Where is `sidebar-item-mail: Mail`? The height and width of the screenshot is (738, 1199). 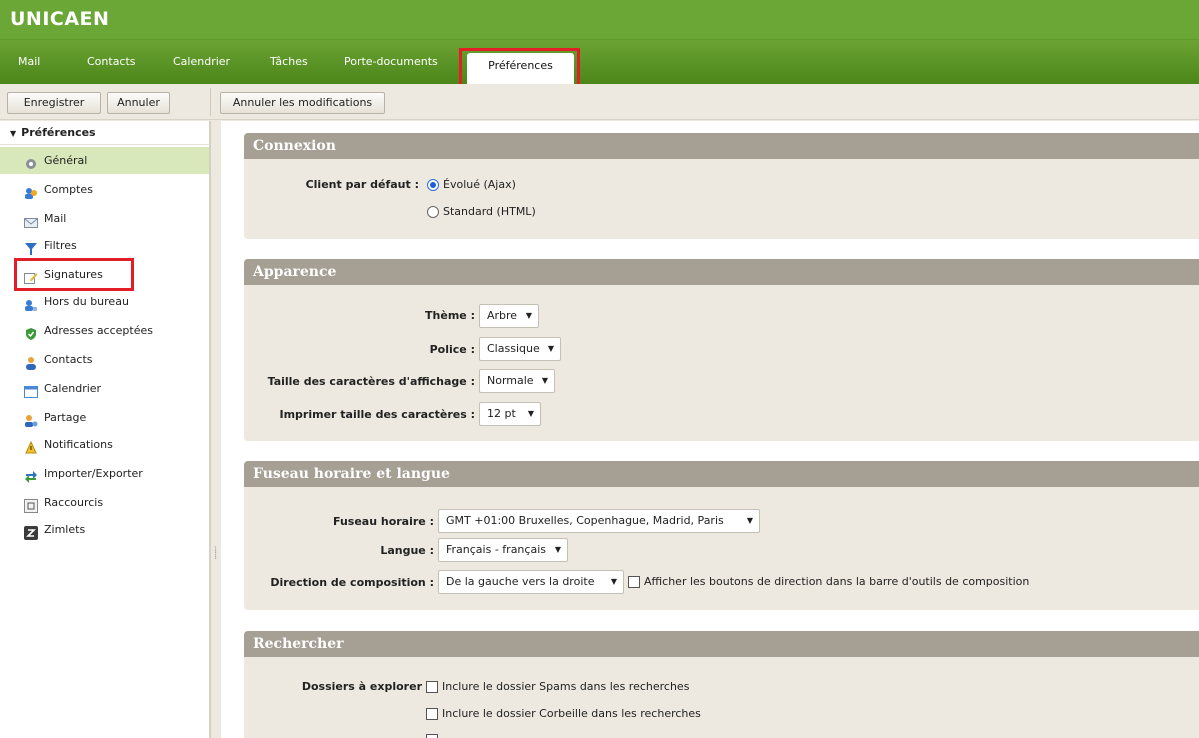 sidebar-item-mail: Mail is located at coordinates (104, 218).